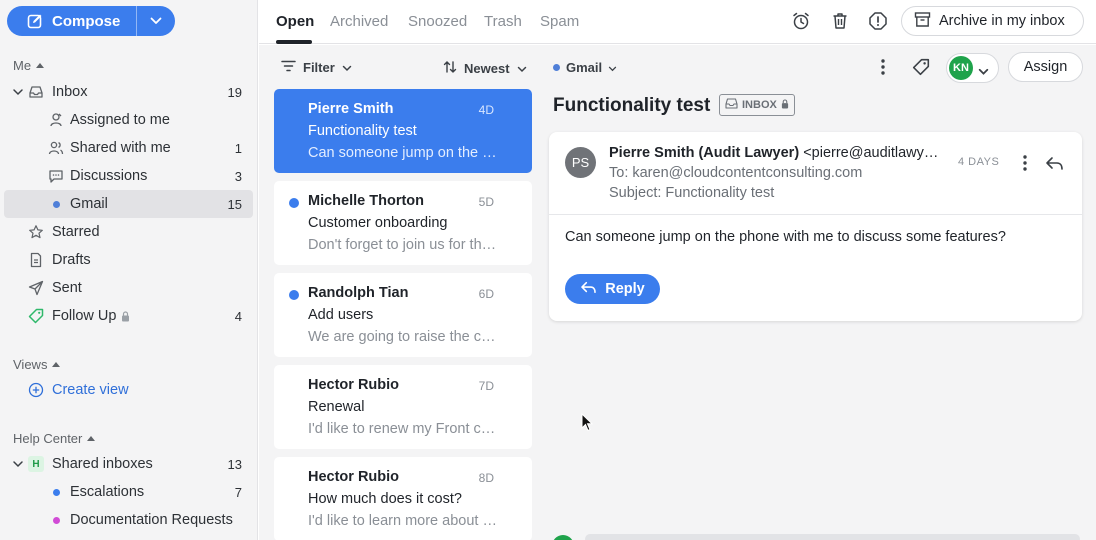 Image resolution: width=1096 pixels, height=540 pixels. Describe the element at coordinates (128, 92) in the screenshot. I see `sidebar-item-inbox: Inbox 19` at that location.